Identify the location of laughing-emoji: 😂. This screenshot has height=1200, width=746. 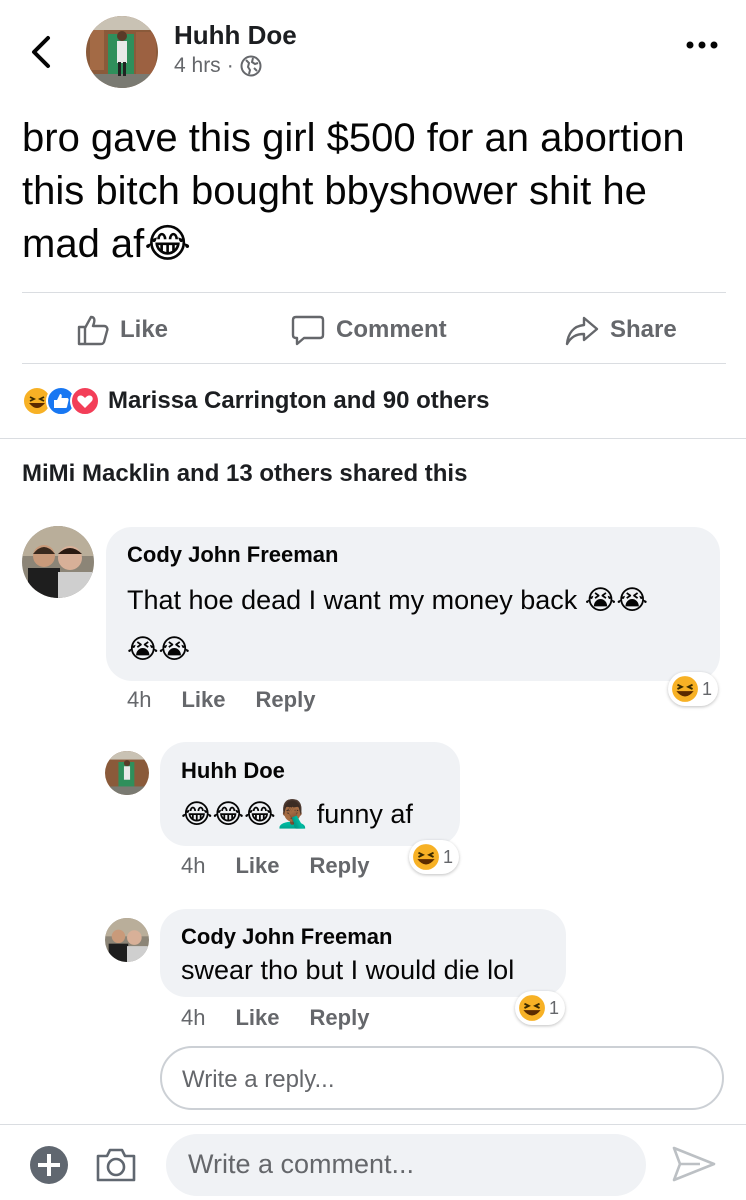
(168, 244).